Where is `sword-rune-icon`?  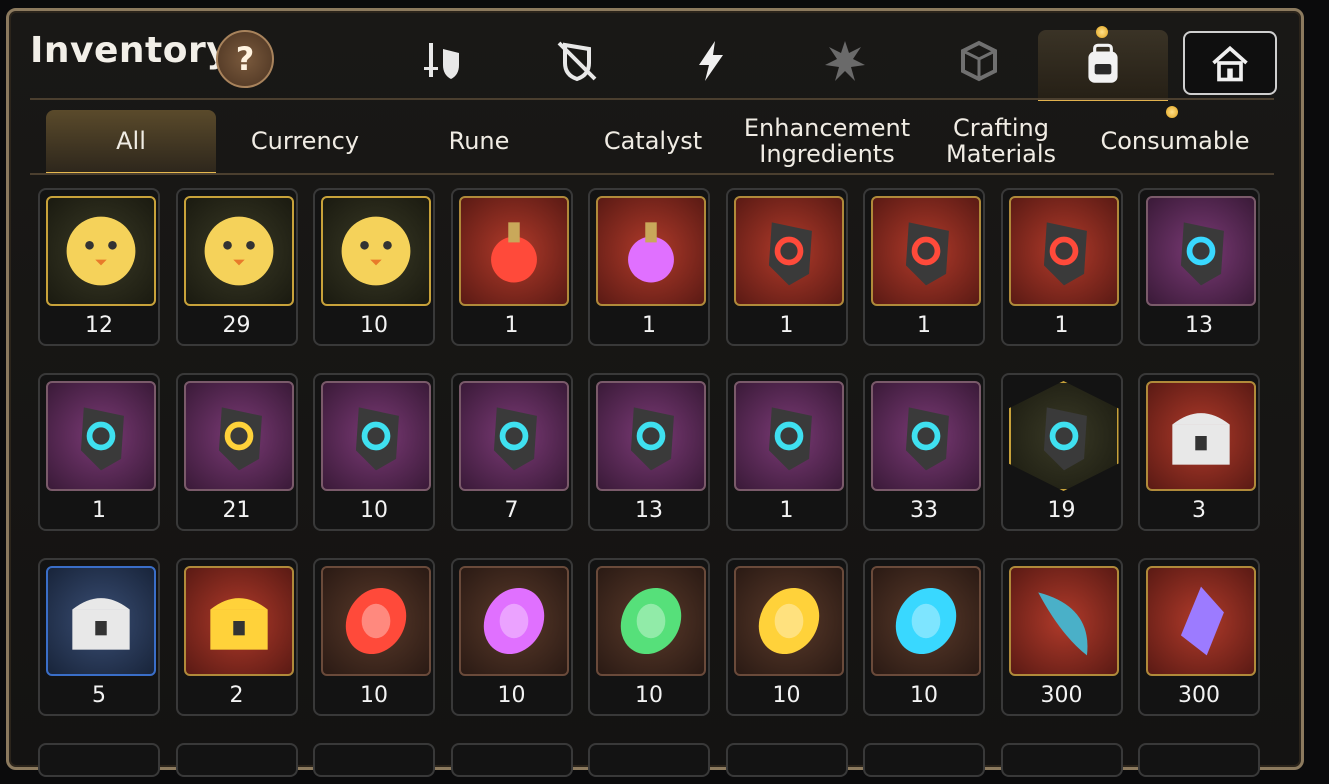
sword-rune-icon is located at coordinates (651, 436).